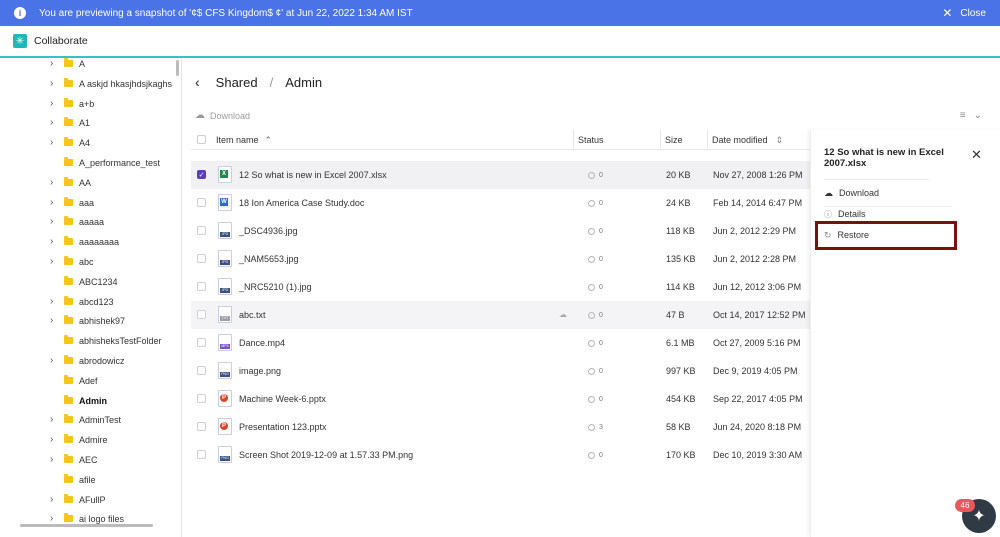 This screenshot has height=537, width=1000. I want to click on tree-item: afile, so click(88, 480).